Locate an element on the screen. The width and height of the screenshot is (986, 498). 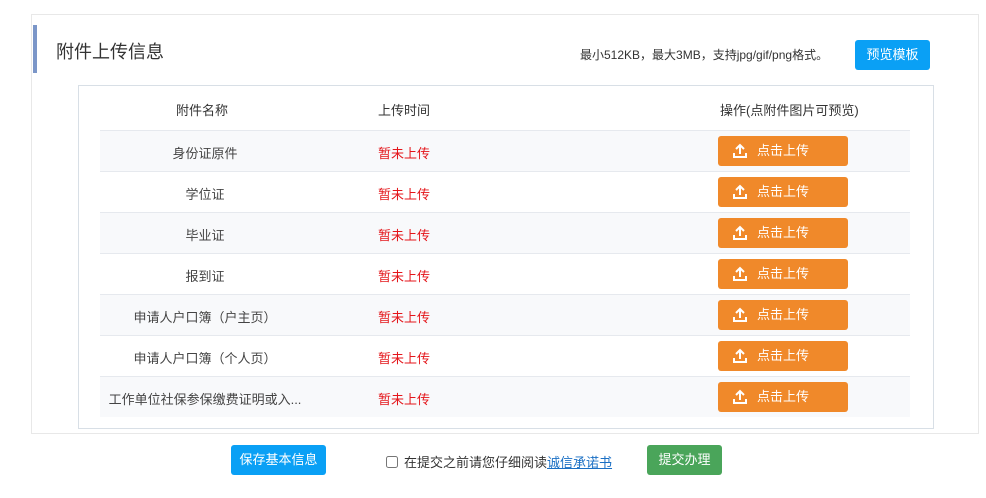
header-upload-time: 上传时间 is located at coordinates (404, 110).